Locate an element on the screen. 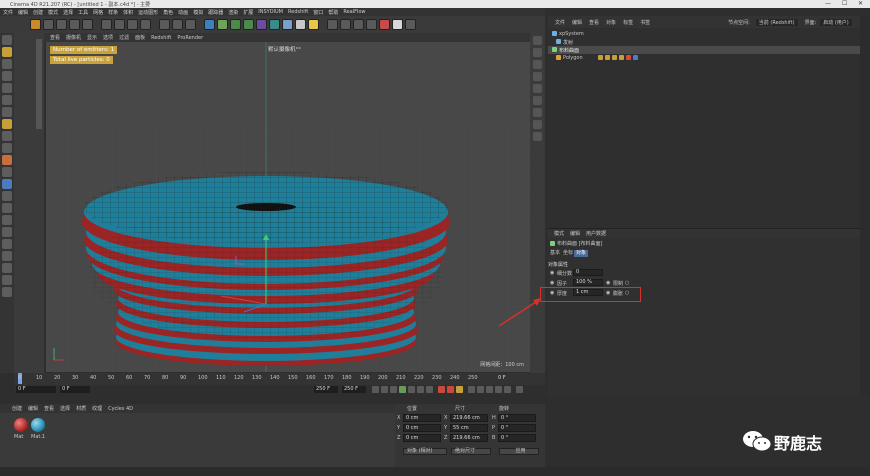 The height and width of the screenshot is (476, 870). cube-icon is located at coordinates (209, 24).